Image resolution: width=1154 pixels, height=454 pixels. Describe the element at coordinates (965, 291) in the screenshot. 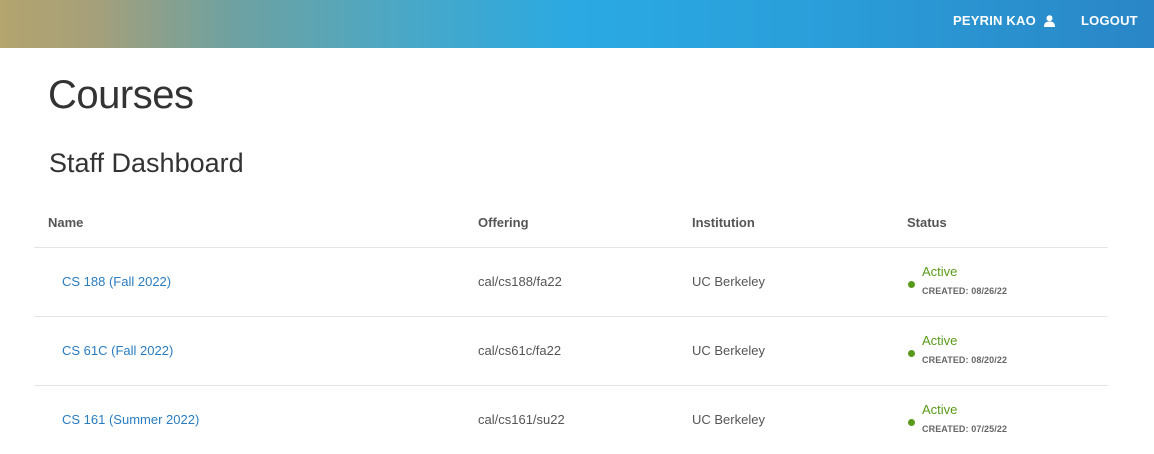

I see `created-date: CREATED: 08/26/22` at that location.